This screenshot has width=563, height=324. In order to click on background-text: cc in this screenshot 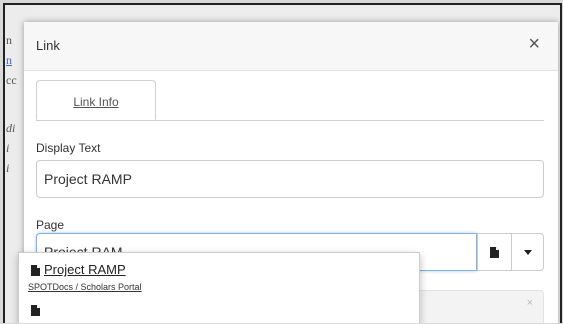, I will do `click(11, 80)`.